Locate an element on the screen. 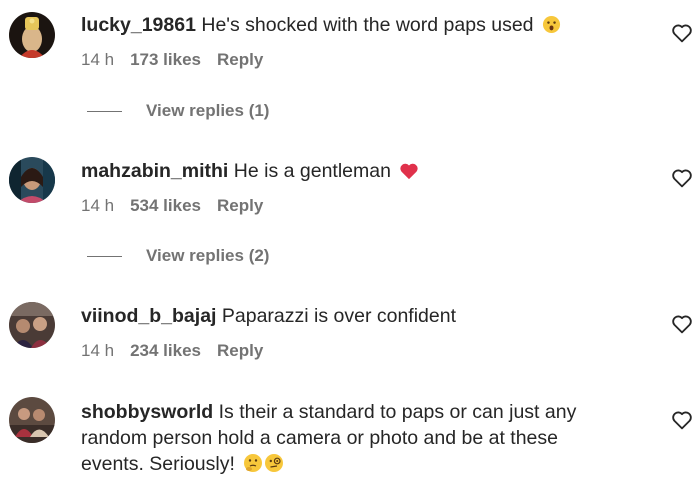  comment-text: mahzabin_mithi He is a gentleman is located at coordinates (353, 172).